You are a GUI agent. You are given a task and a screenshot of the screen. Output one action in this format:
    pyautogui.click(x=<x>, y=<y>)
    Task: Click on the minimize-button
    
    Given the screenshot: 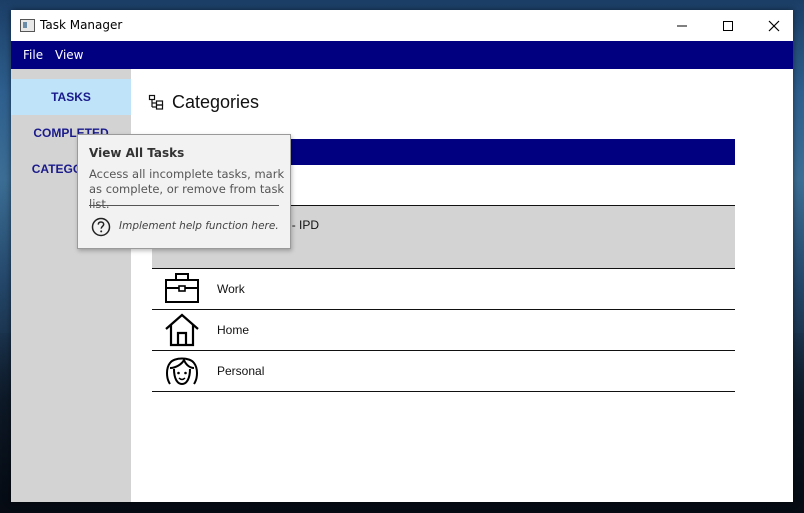 What is the action you would take?
    pyautogui.click(x=682, y=25)
    